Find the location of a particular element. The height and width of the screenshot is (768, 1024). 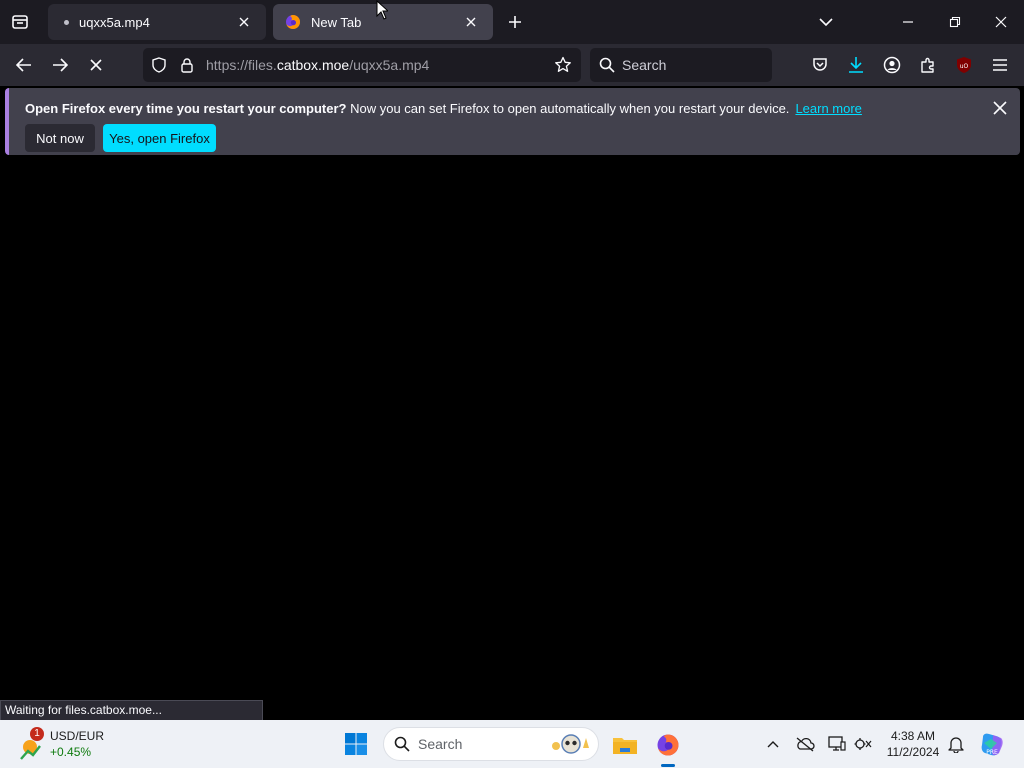

notification-bell-icon is located at coordinates (956, 744).